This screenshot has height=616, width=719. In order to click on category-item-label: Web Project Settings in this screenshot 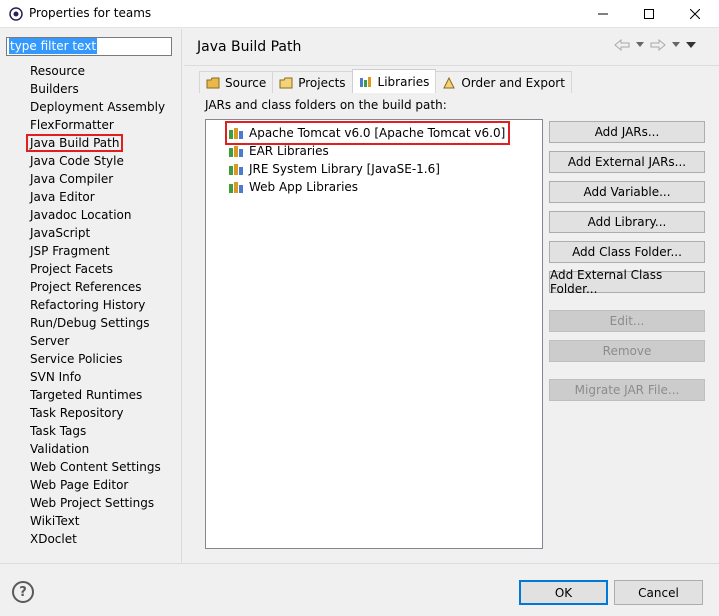, I will do `click(92, 503)`.